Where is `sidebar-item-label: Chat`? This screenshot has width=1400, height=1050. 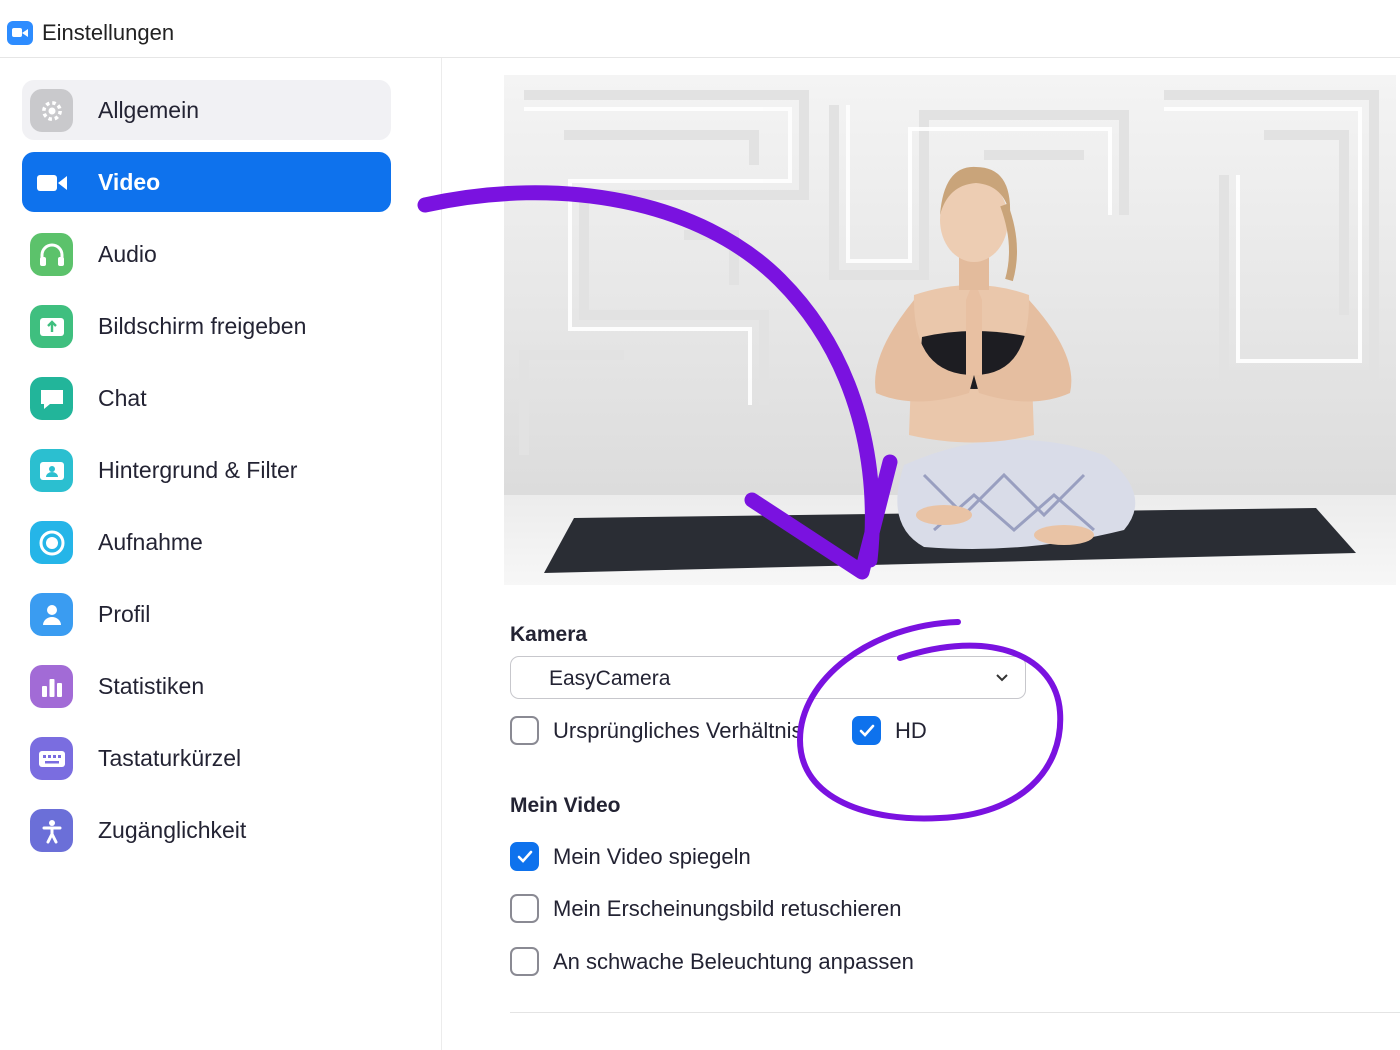 sidebar-item-label: Chat is located at coordinates (122, 398).